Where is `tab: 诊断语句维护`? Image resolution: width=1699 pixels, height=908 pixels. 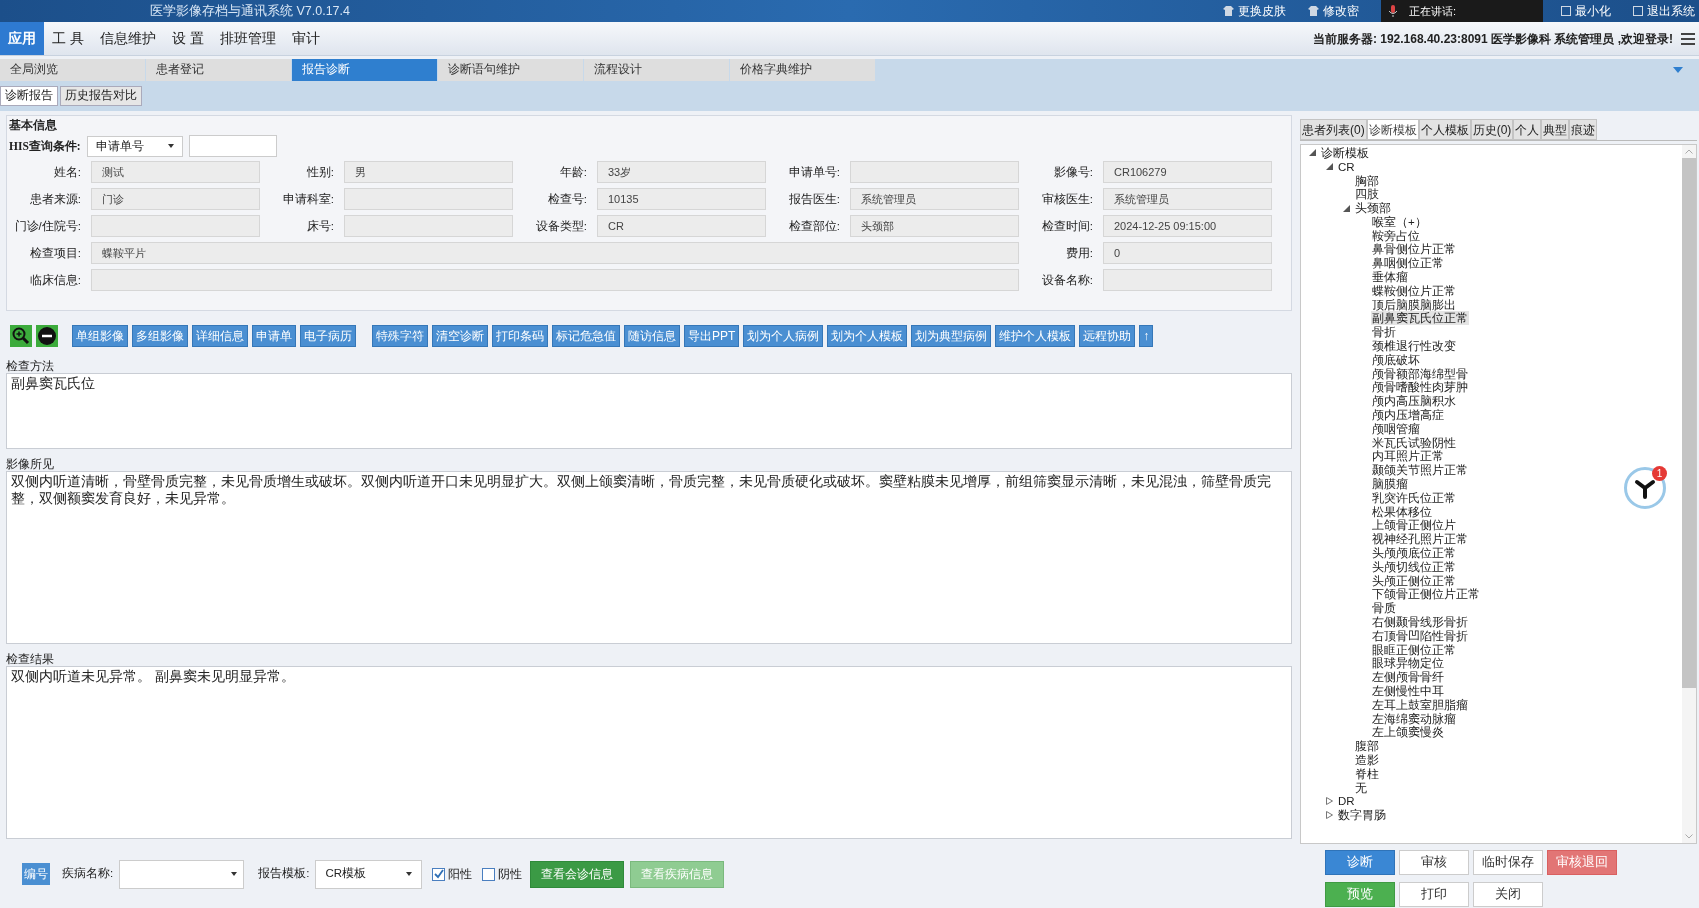 tab: 诊断语句维护 is located at coordinates (510, 70).